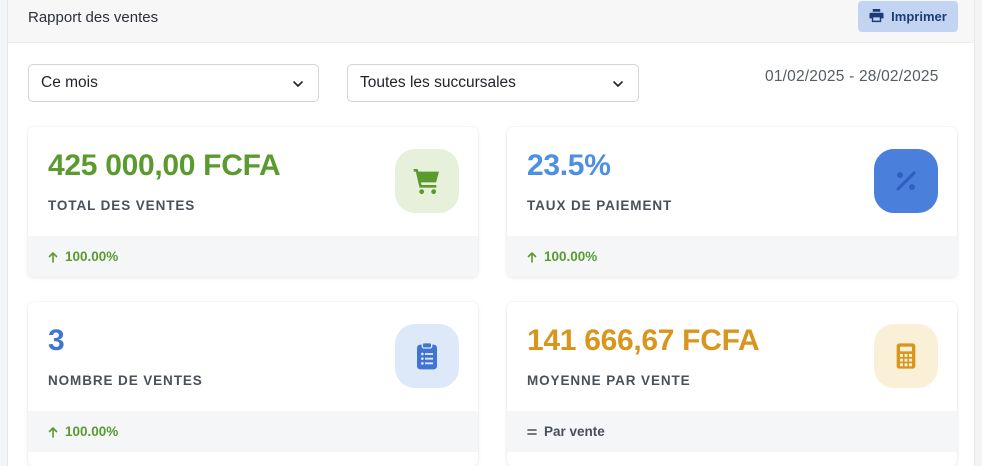  Describe the element at coordinates (643, 340) in the screenshot. I see `average-sale-value: 141 666,67 FCFA` at that location.